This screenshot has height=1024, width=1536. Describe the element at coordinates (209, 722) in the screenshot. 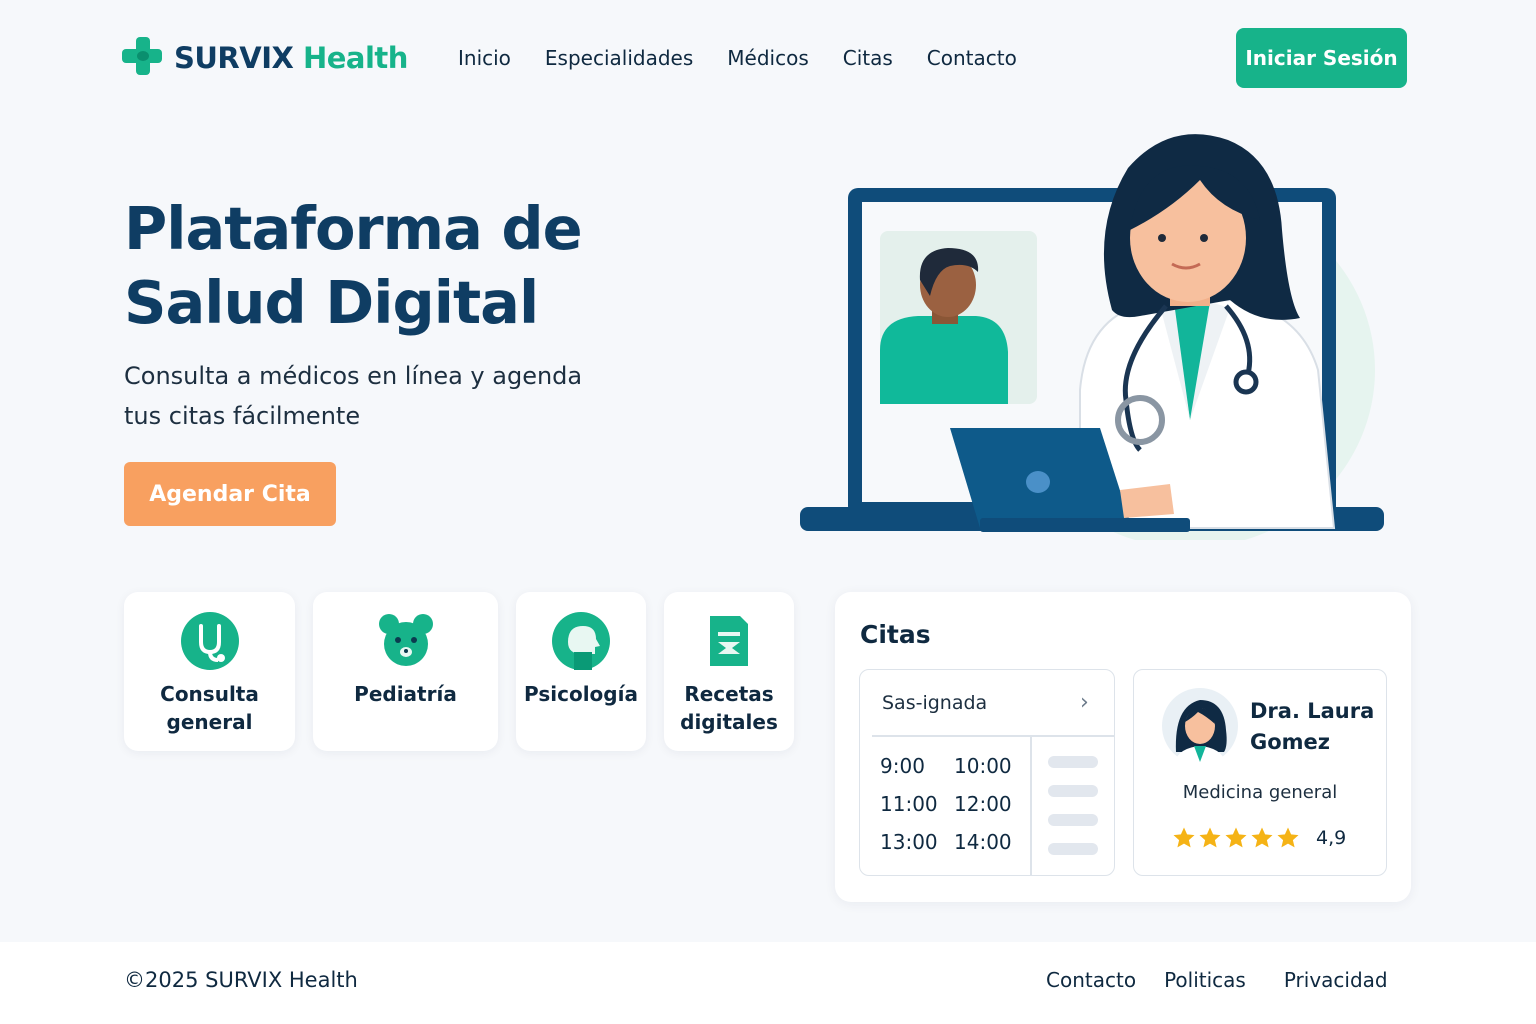

I see `service-label-line2: general` at that location.